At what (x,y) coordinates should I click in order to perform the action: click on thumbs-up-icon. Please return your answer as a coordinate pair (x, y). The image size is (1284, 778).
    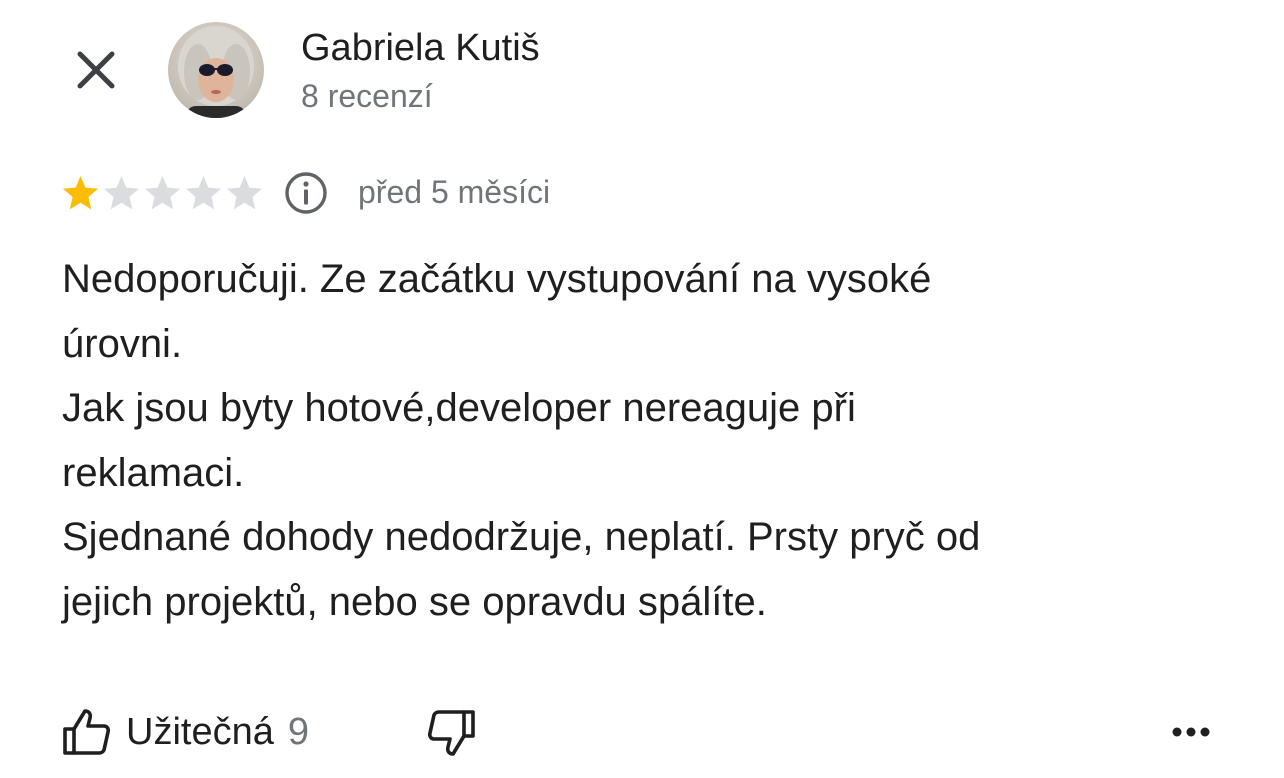
    Looking at the image, I should click on (87, 732).